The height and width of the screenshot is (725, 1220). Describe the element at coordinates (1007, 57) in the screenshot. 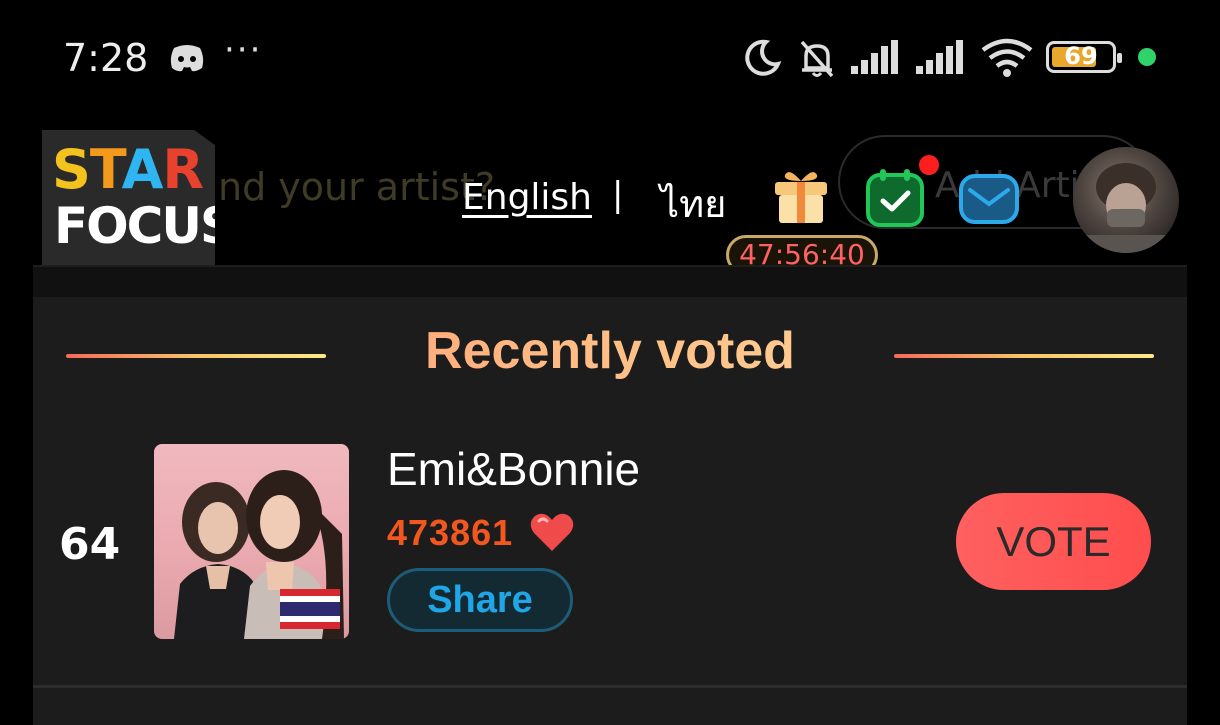

I see `wifi-icon` at that location.